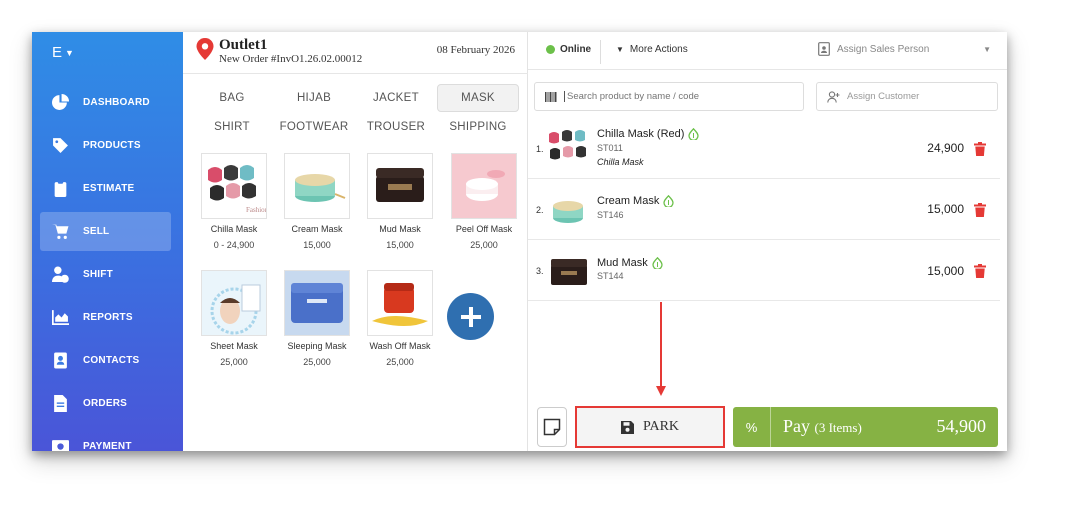 This screenshot has height=516, width=1072. Describe the element at coordinates (396, 127) in the screenshot. I see `category-trouser: TROUSER` at that location.